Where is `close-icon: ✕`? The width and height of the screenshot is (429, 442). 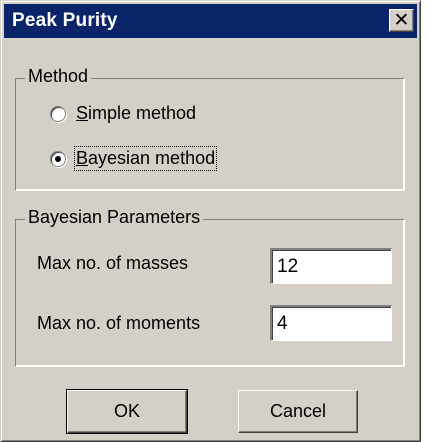 close-icon: ✕ is located at coordinates (401, 20).